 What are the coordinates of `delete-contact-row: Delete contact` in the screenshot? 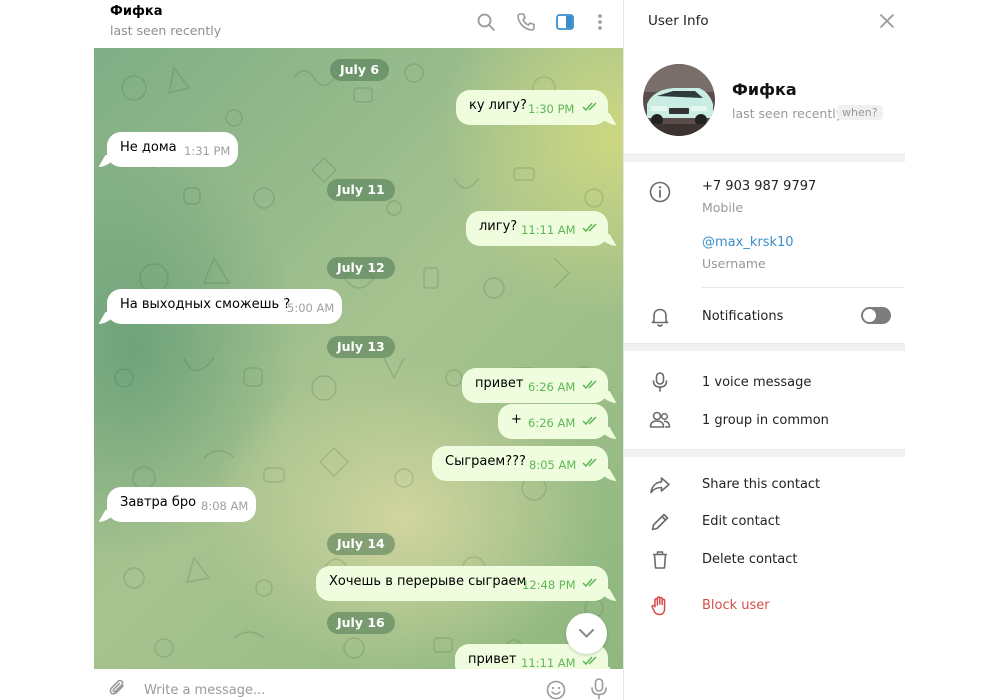 It's located at (764, 560).